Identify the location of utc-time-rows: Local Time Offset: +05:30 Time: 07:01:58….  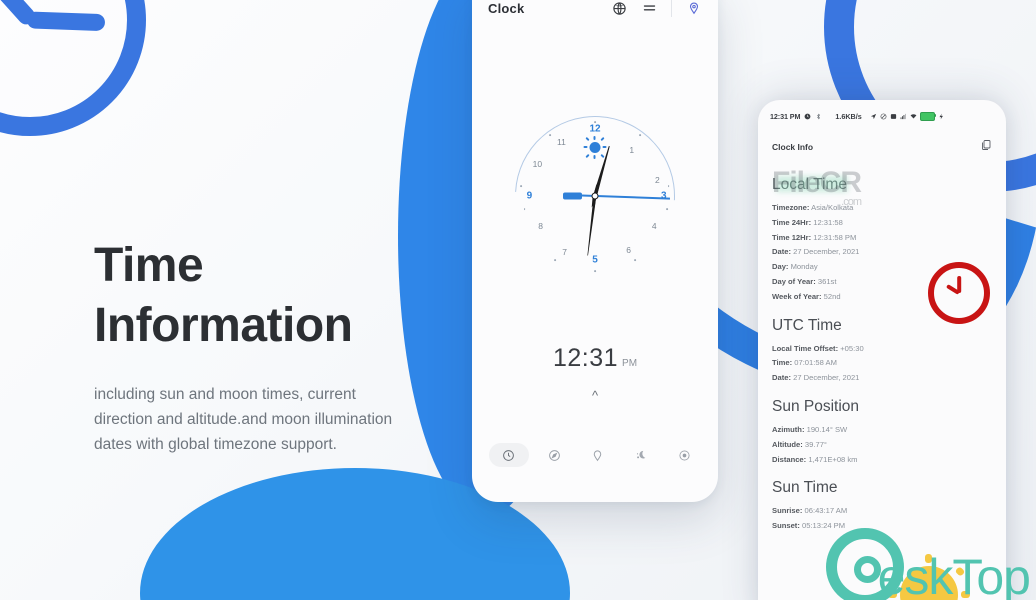
(882, 364).